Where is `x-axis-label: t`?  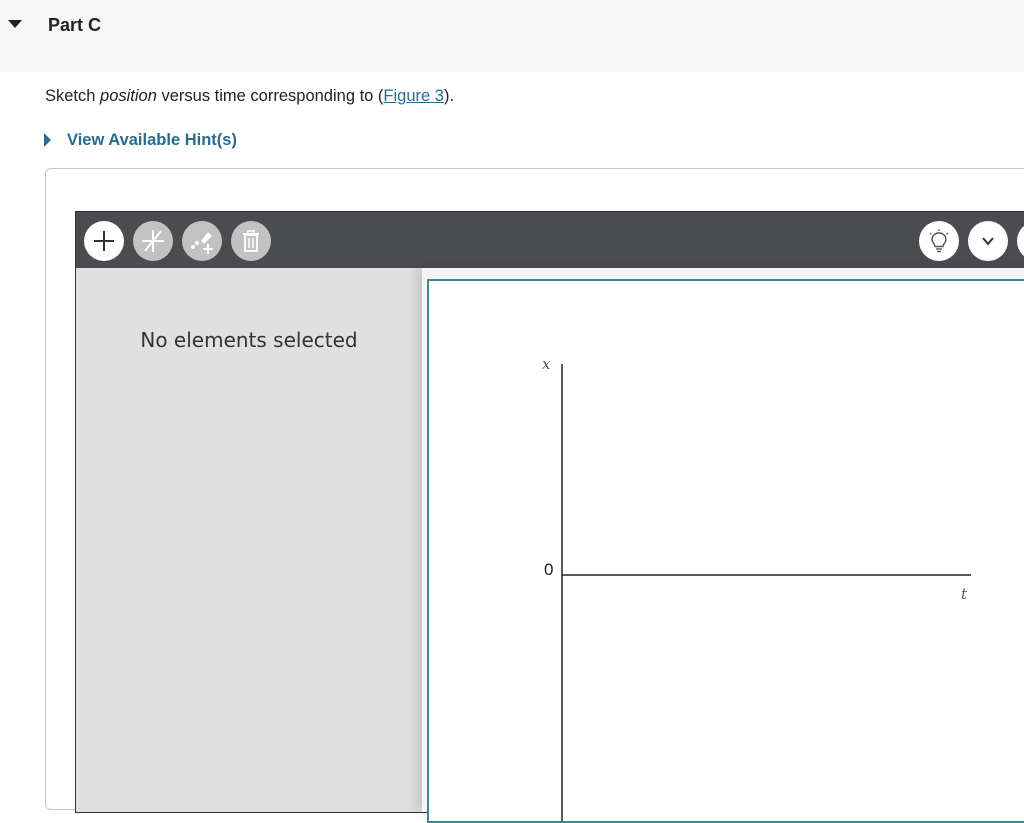
x-axis-label: t is located at coordinates (964, 594).